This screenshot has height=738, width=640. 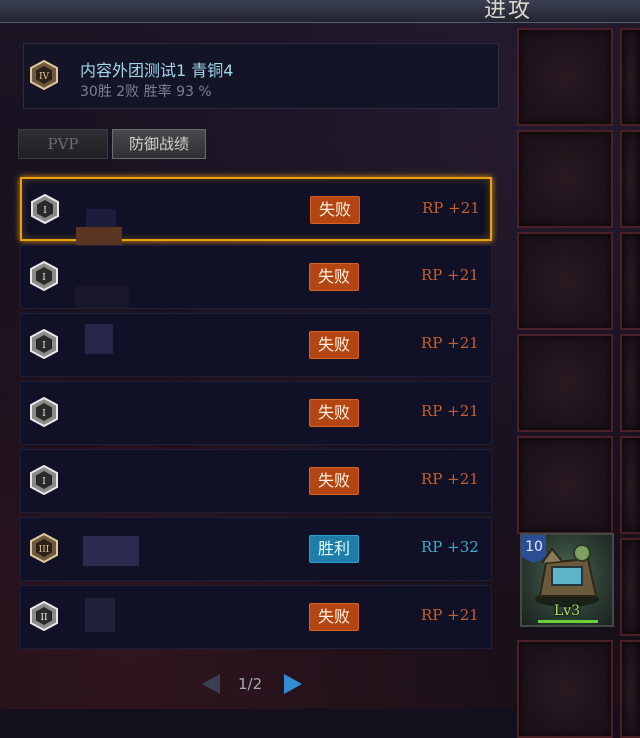 What do you see at coordinates (507, 11) in the screenshot?
I see `page-title: 进攻` at bounding box center [507, 11].